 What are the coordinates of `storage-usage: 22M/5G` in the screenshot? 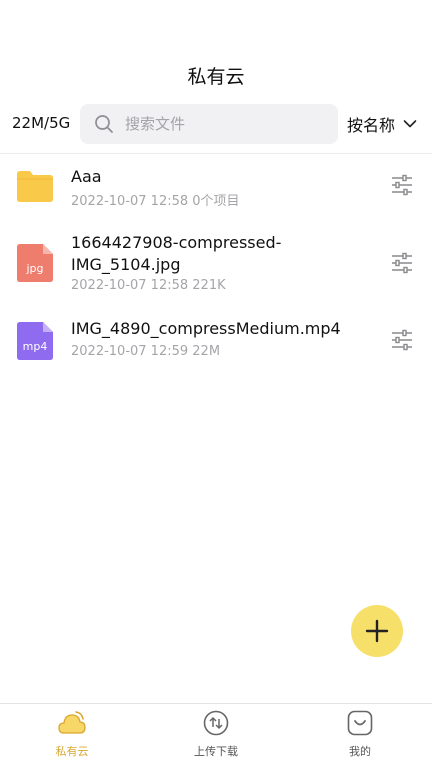 It's located at (41, 123).